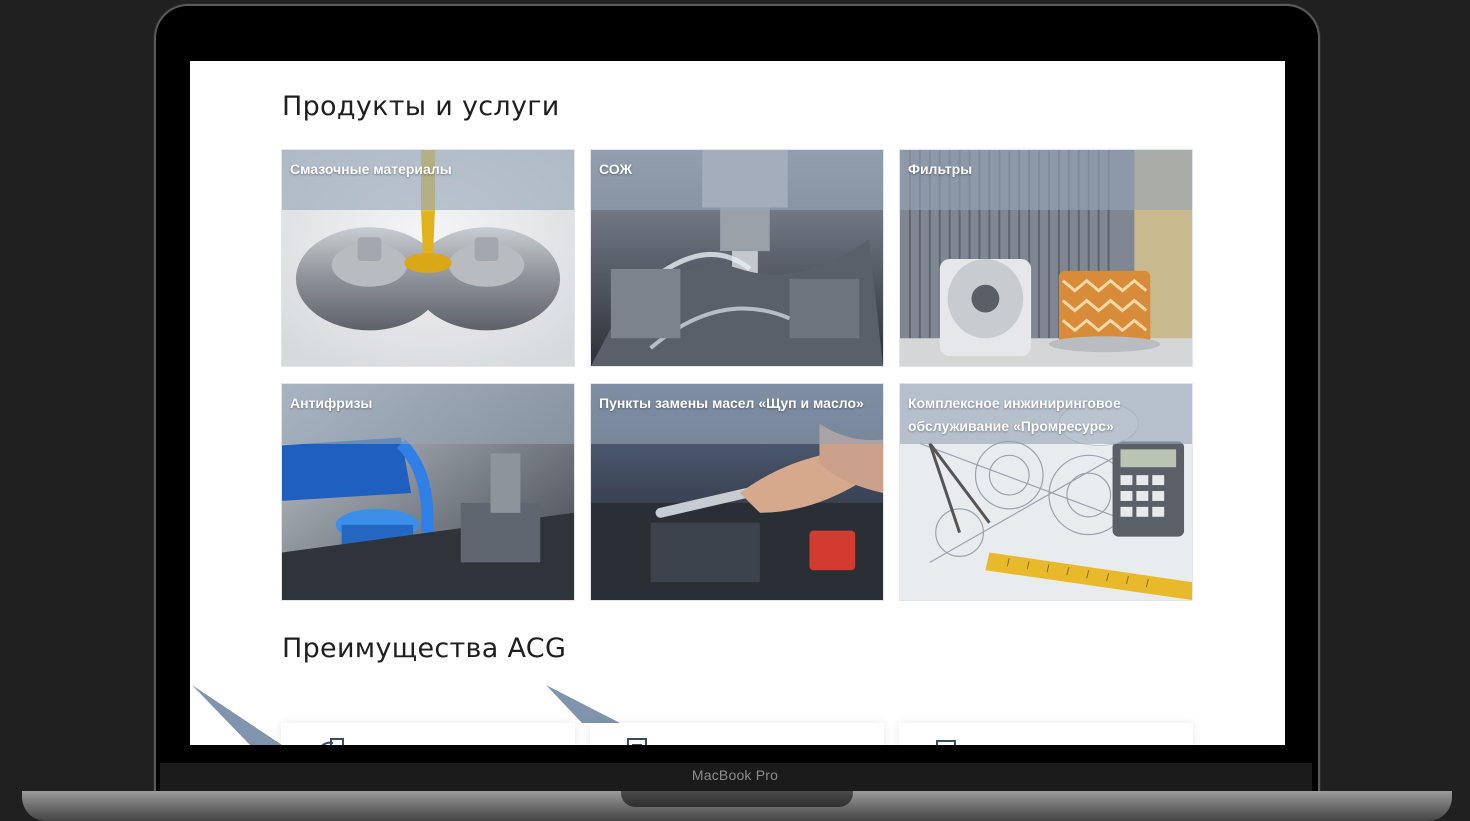 This screenshot has height=821, width=1470. Describe the element at coordinates (428, 258) in the screenshot. I see `product-card-lubricants: Смазочные материалы` at that location.